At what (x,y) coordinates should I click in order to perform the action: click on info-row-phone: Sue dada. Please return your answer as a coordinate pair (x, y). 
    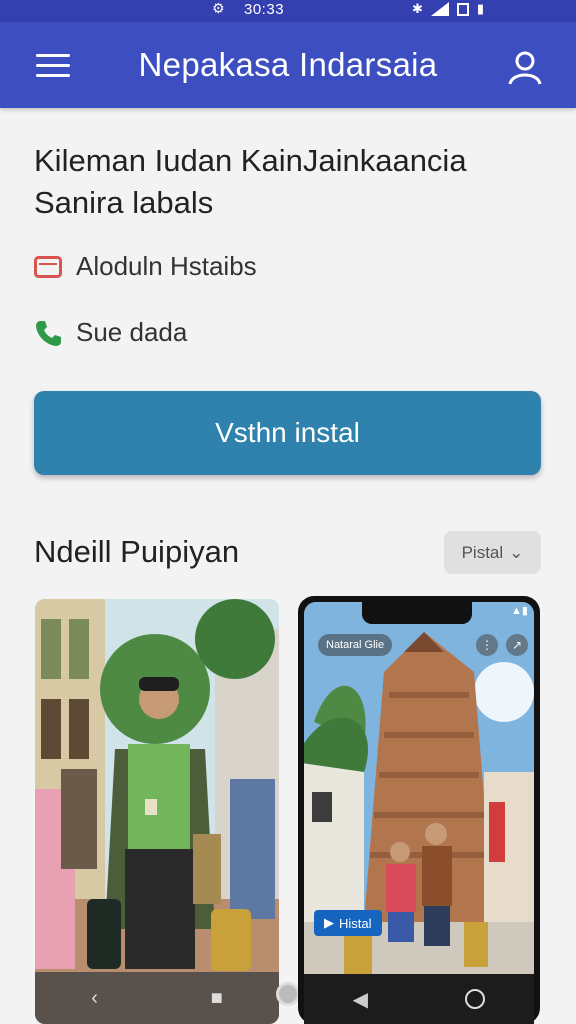
    Looking at the image, I should click on (110, 332).